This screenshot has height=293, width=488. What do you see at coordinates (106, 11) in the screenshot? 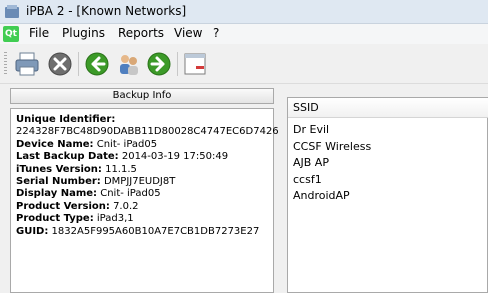
I see `window-title: iPBA 2 - [Known Networks]` at bounding box center [106, 11].